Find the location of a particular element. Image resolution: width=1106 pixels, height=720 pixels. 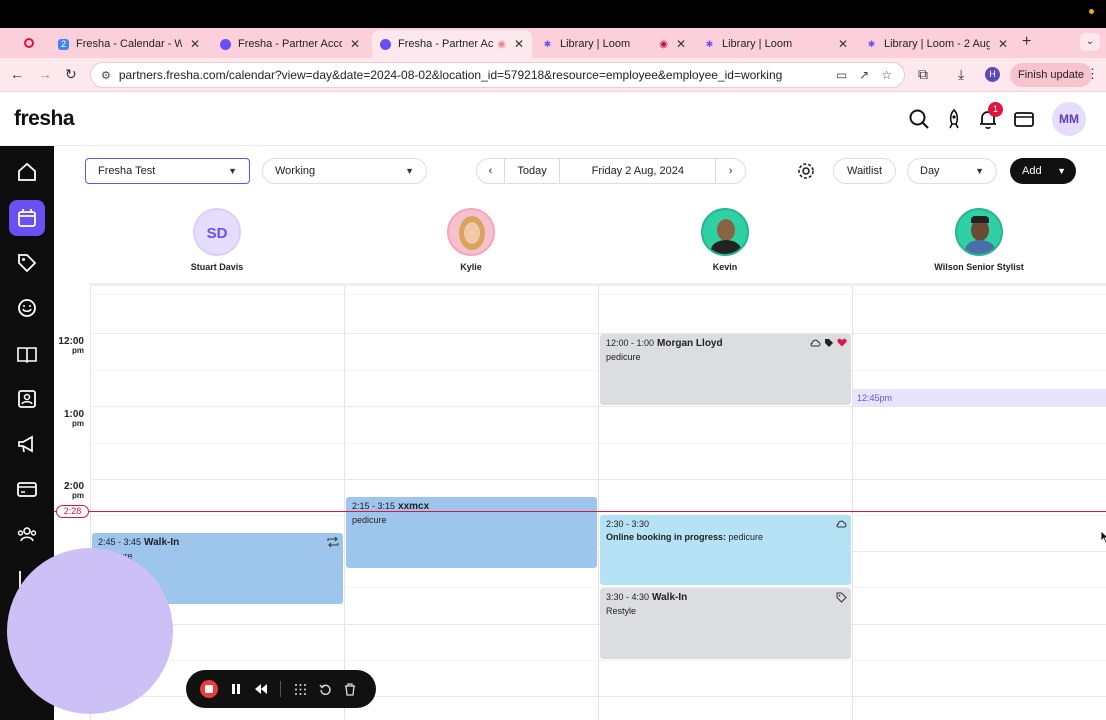

recording-icon: ◉ is located at coordinates (501, 44).